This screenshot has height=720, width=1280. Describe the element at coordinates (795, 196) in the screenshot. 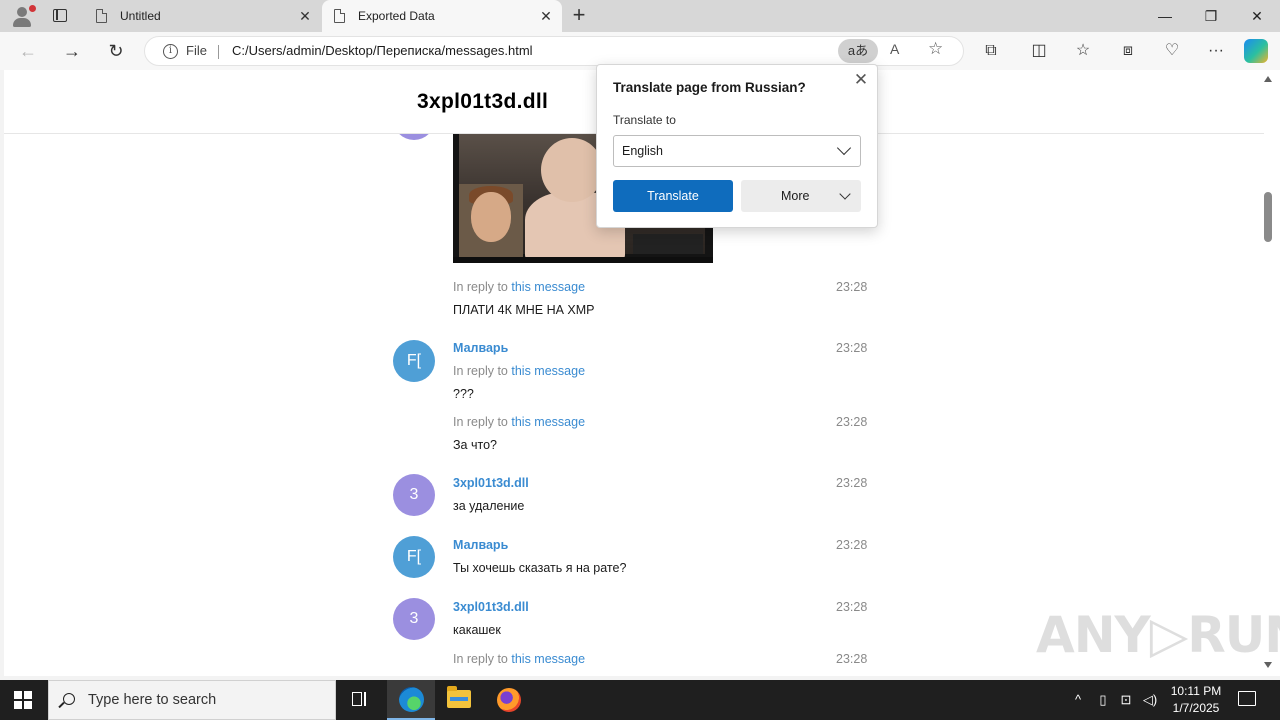

I see `more-label: More` at that location.